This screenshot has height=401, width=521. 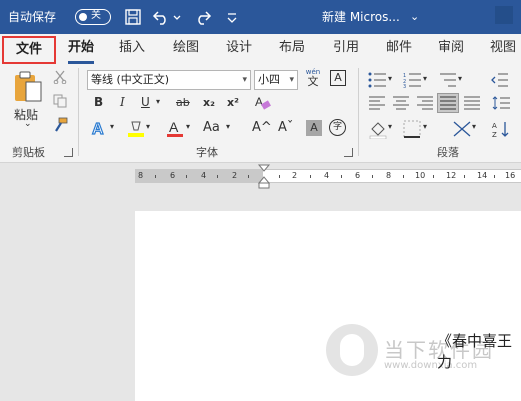 I want to click on decrease-indent-icon, so click(x=500, y=80).